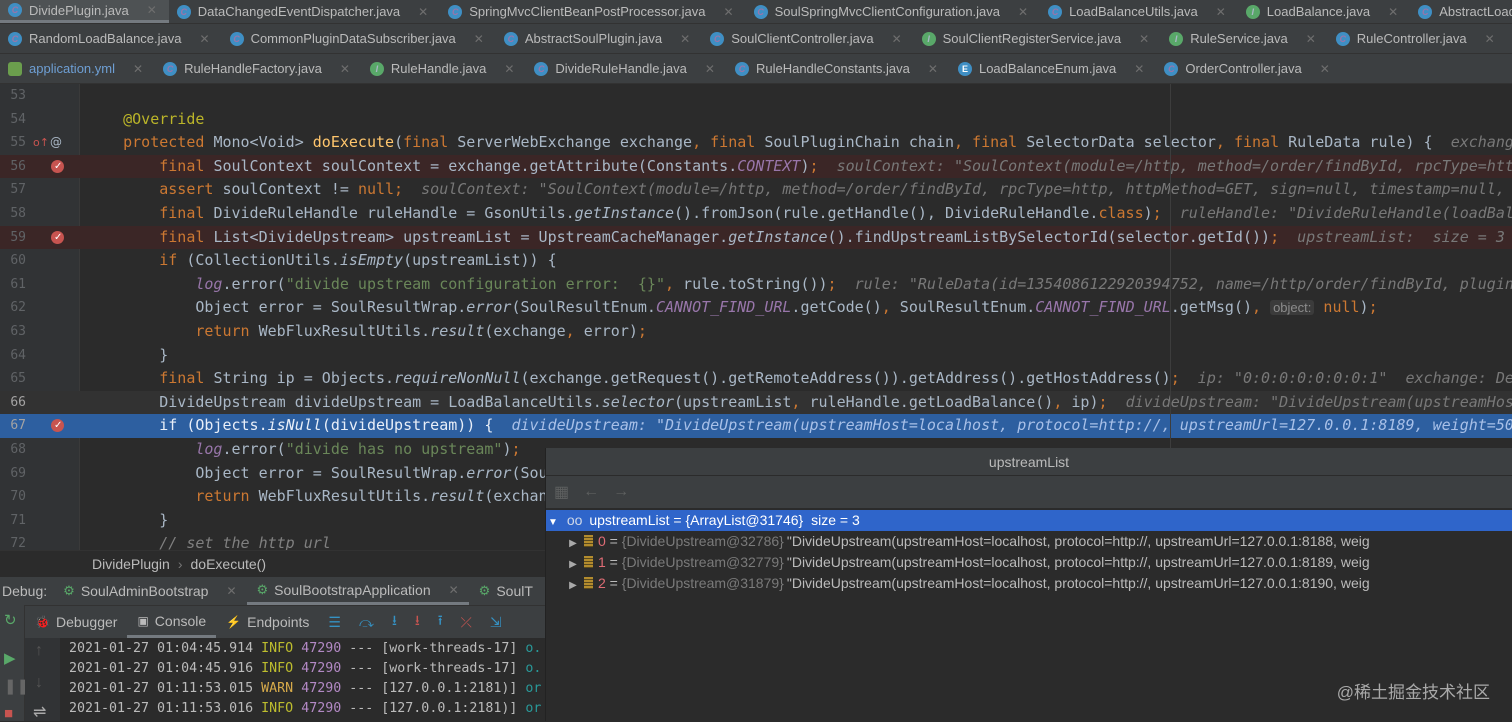 The height and width of the screenshot is (722, 1512). I want to click on editor-tab: C DividePlugin.java ✕, so click(84, 11).